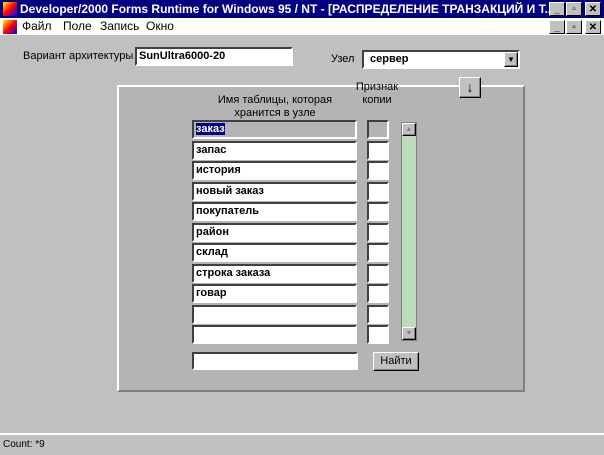 Image resolution: width=604 pixels, height=455 pixels. What do you see at coordinates (470, 87) in the screenshot?
I see `down-arrow-button: ↓` at bounding box center [470, 87].